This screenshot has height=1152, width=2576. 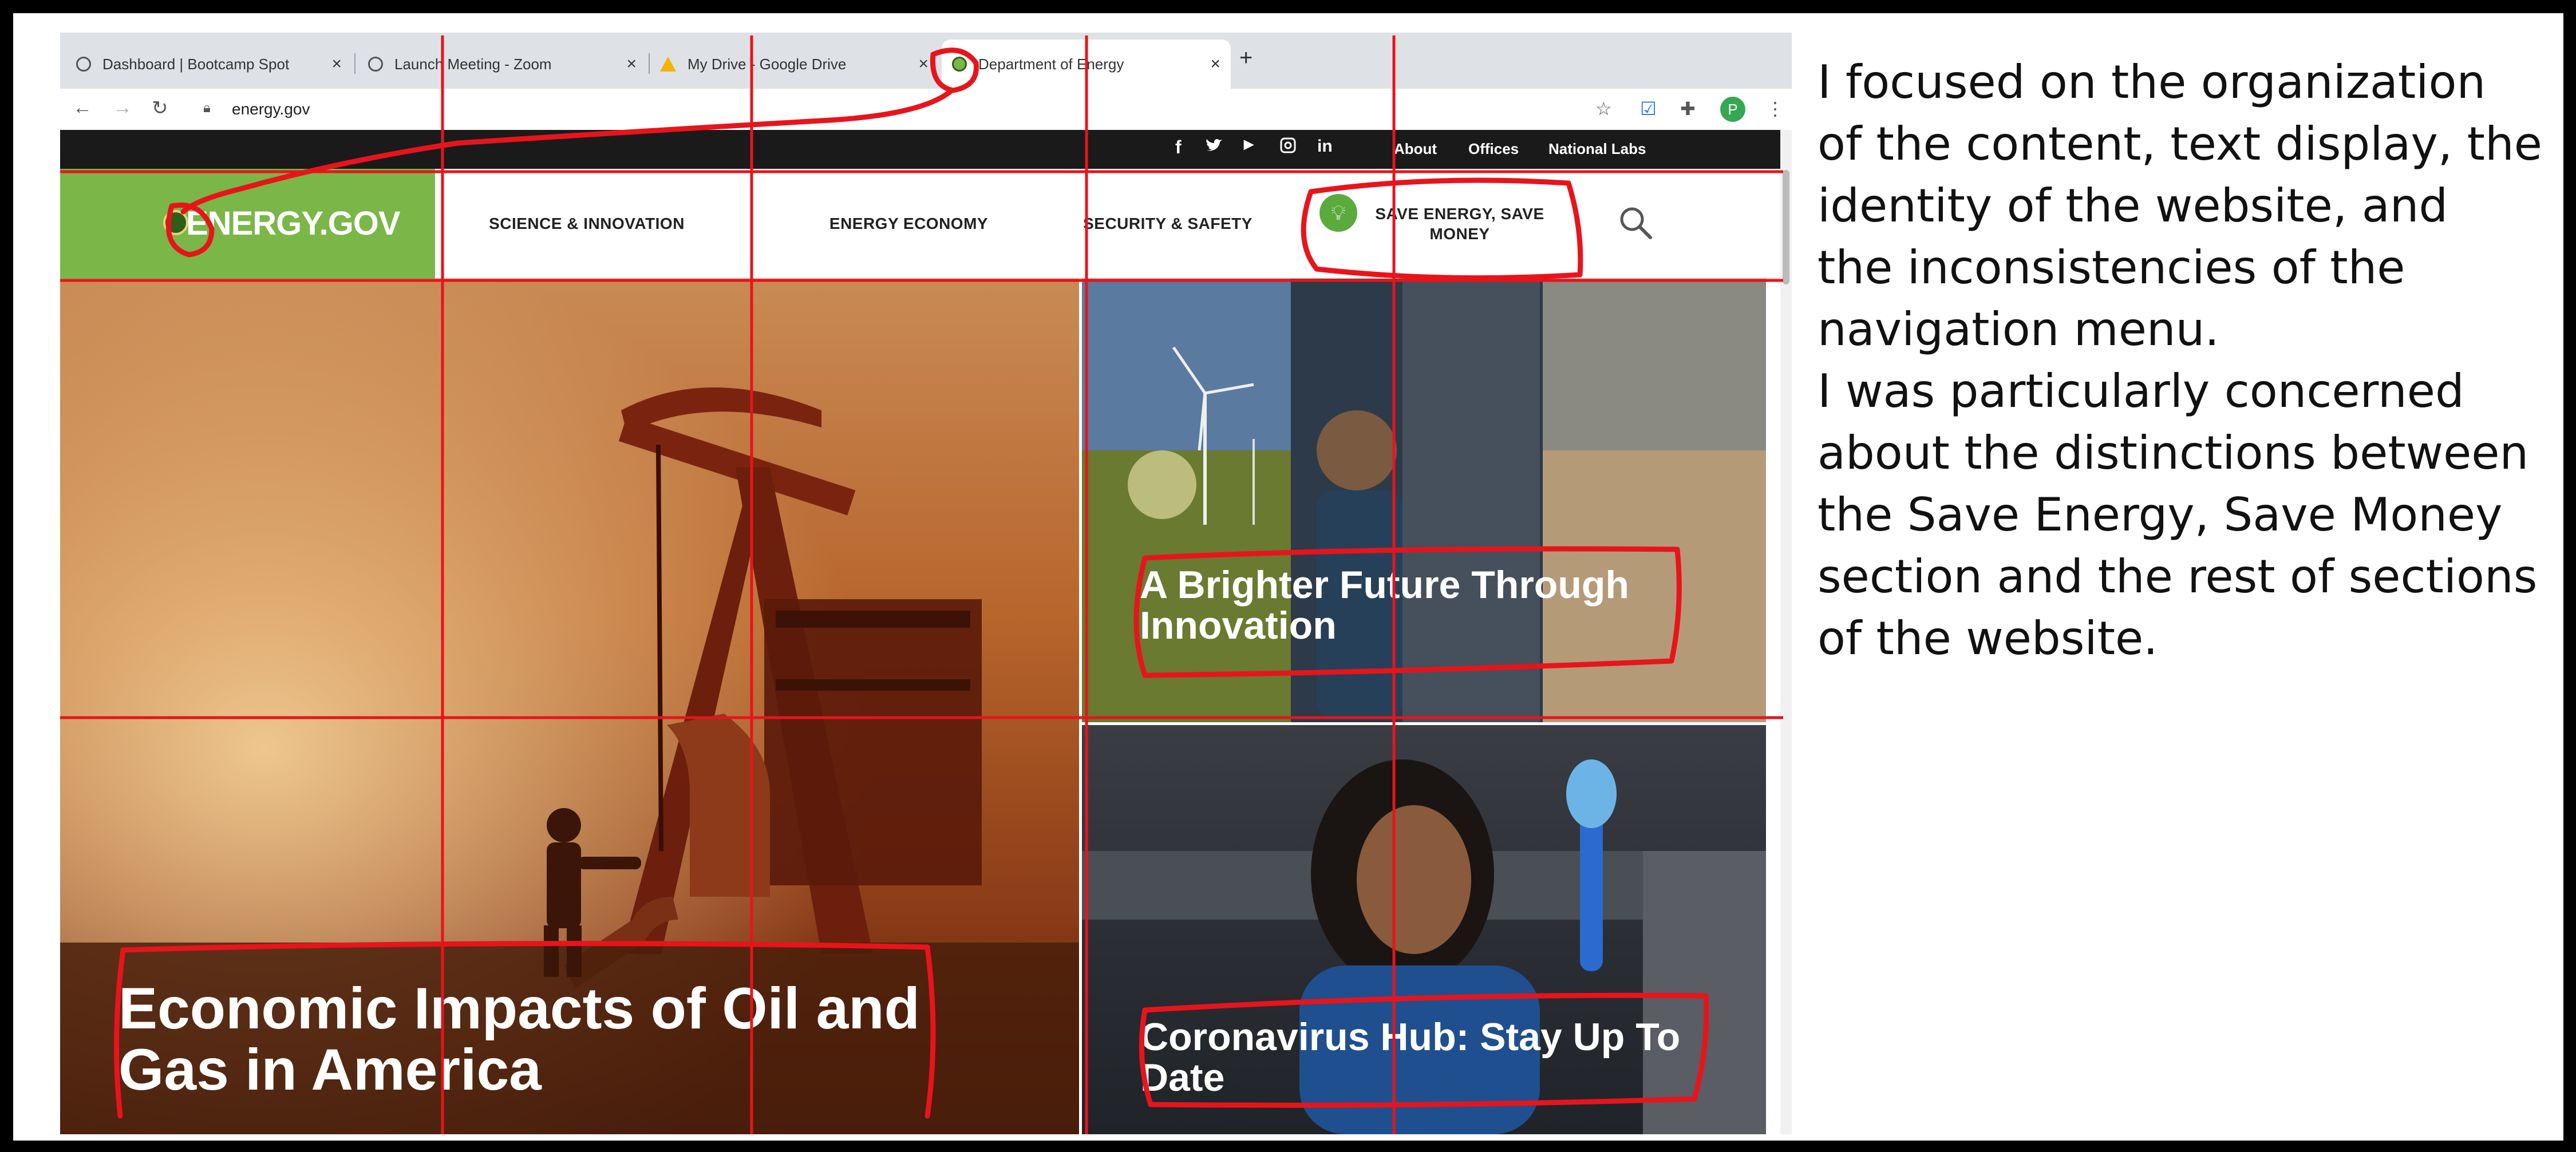 What do you see at coordinates (1214, 147) in the screenshot?
I see `twitter-icon` at bounding box center [1214, 147].